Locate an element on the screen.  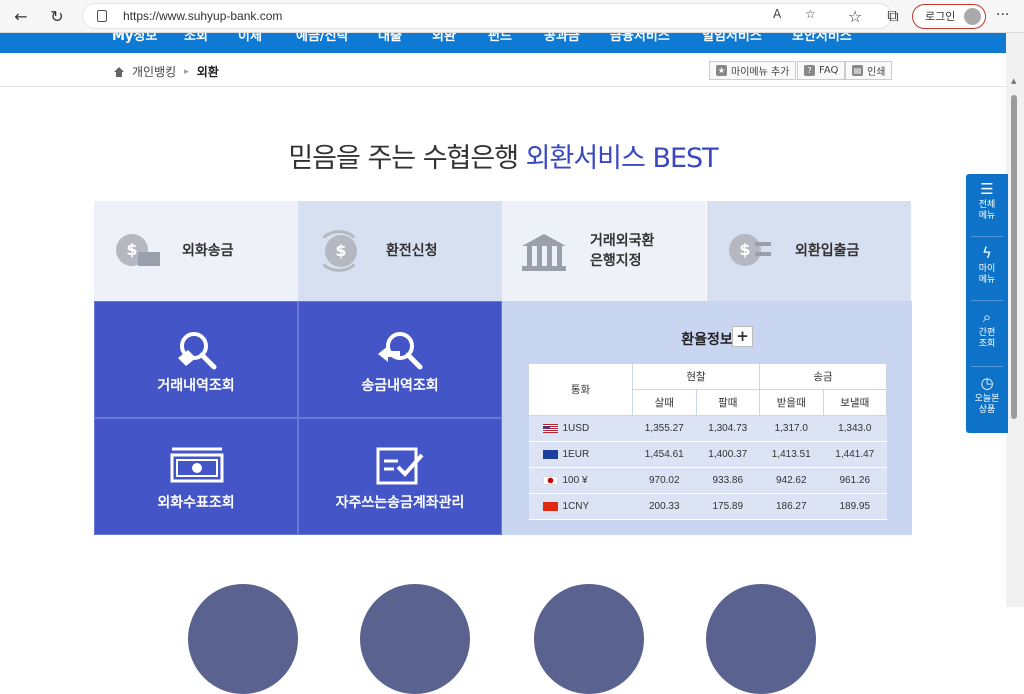
tile-label: 외화수표조회 is located at coordinates (196, 503).